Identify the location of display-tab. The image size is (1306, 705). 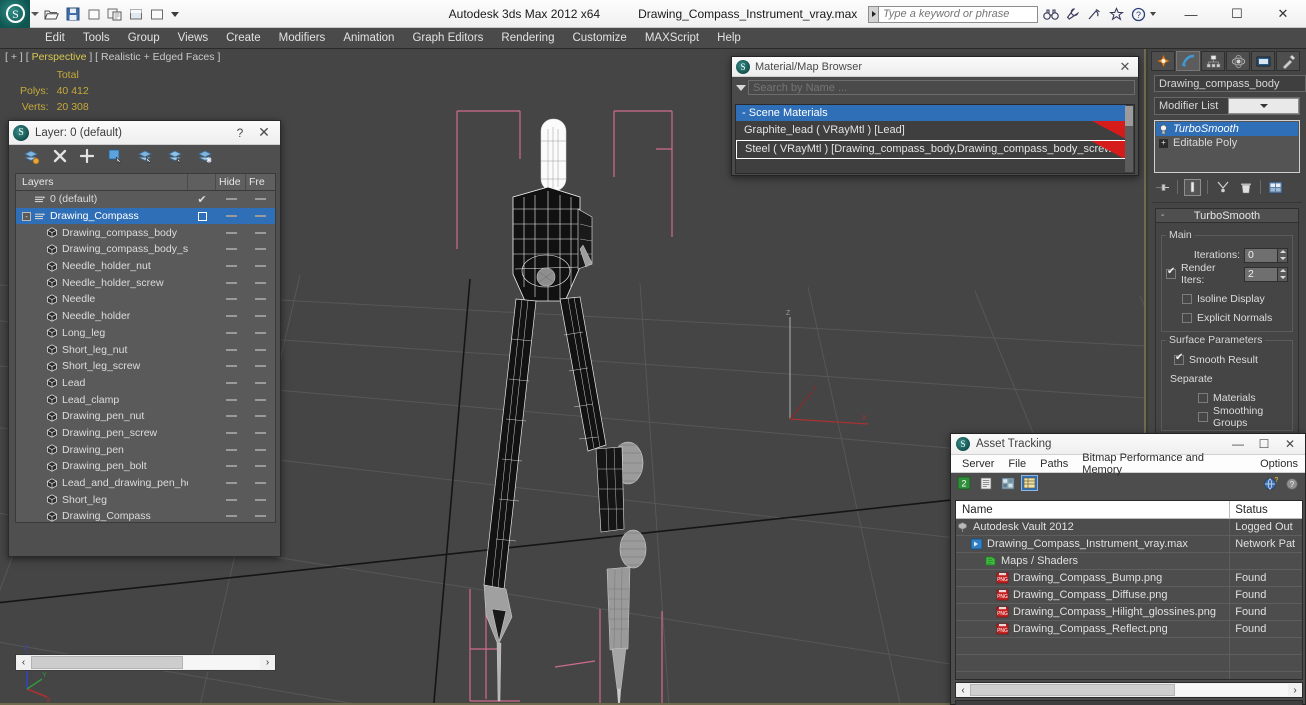
(1263, 61).